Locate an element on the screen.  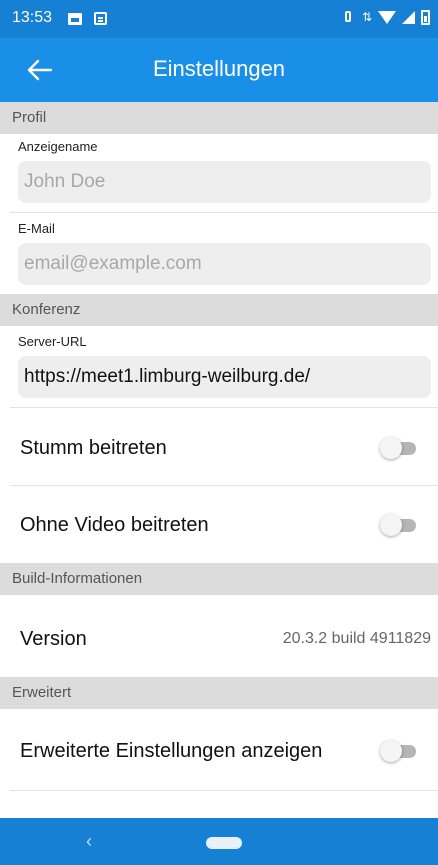
video-off-join-toggle is located at coordinates (399, 525).